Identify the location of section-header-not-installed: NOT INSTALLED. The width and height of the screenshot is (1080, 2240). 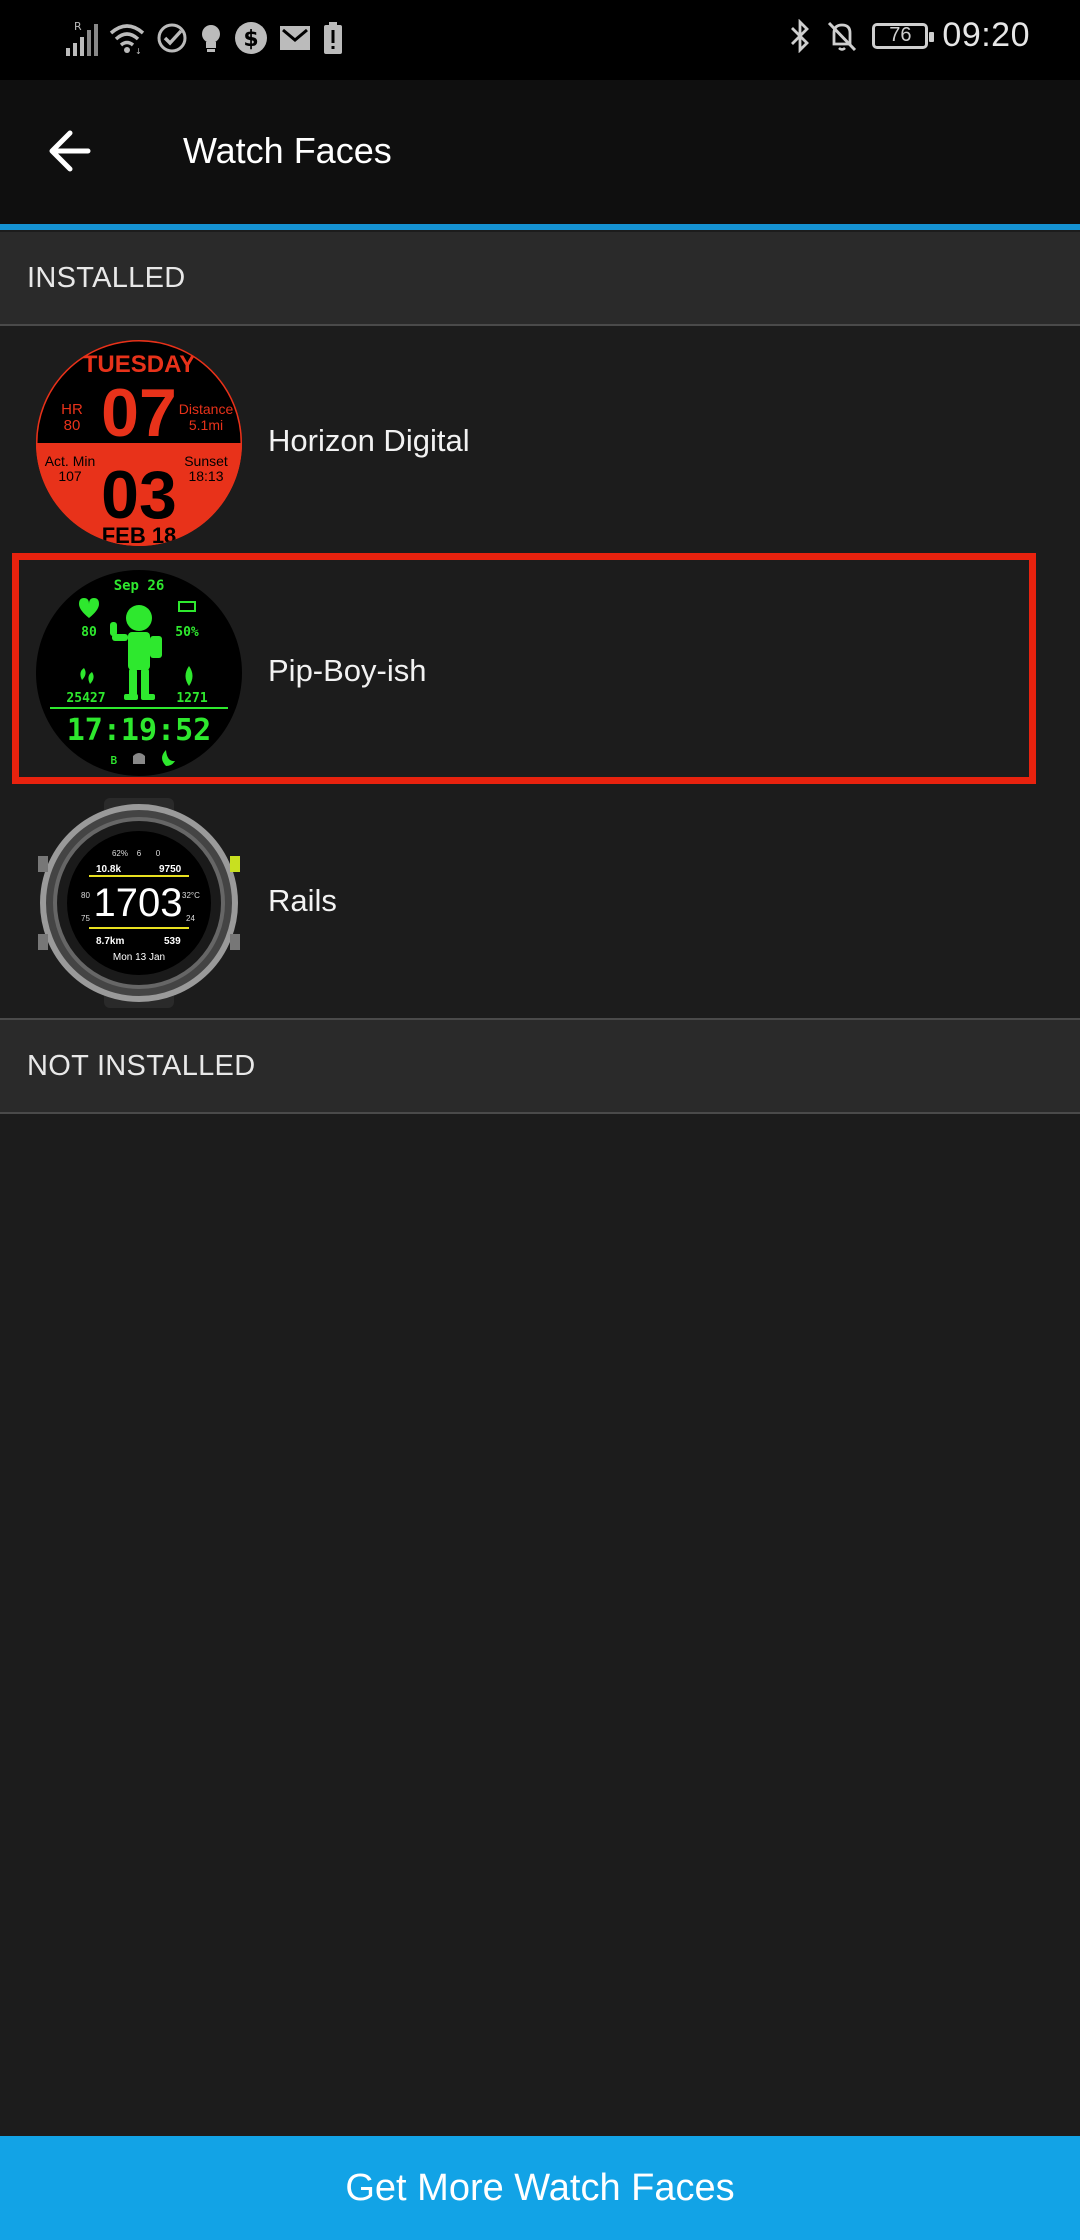
(540, 1067).